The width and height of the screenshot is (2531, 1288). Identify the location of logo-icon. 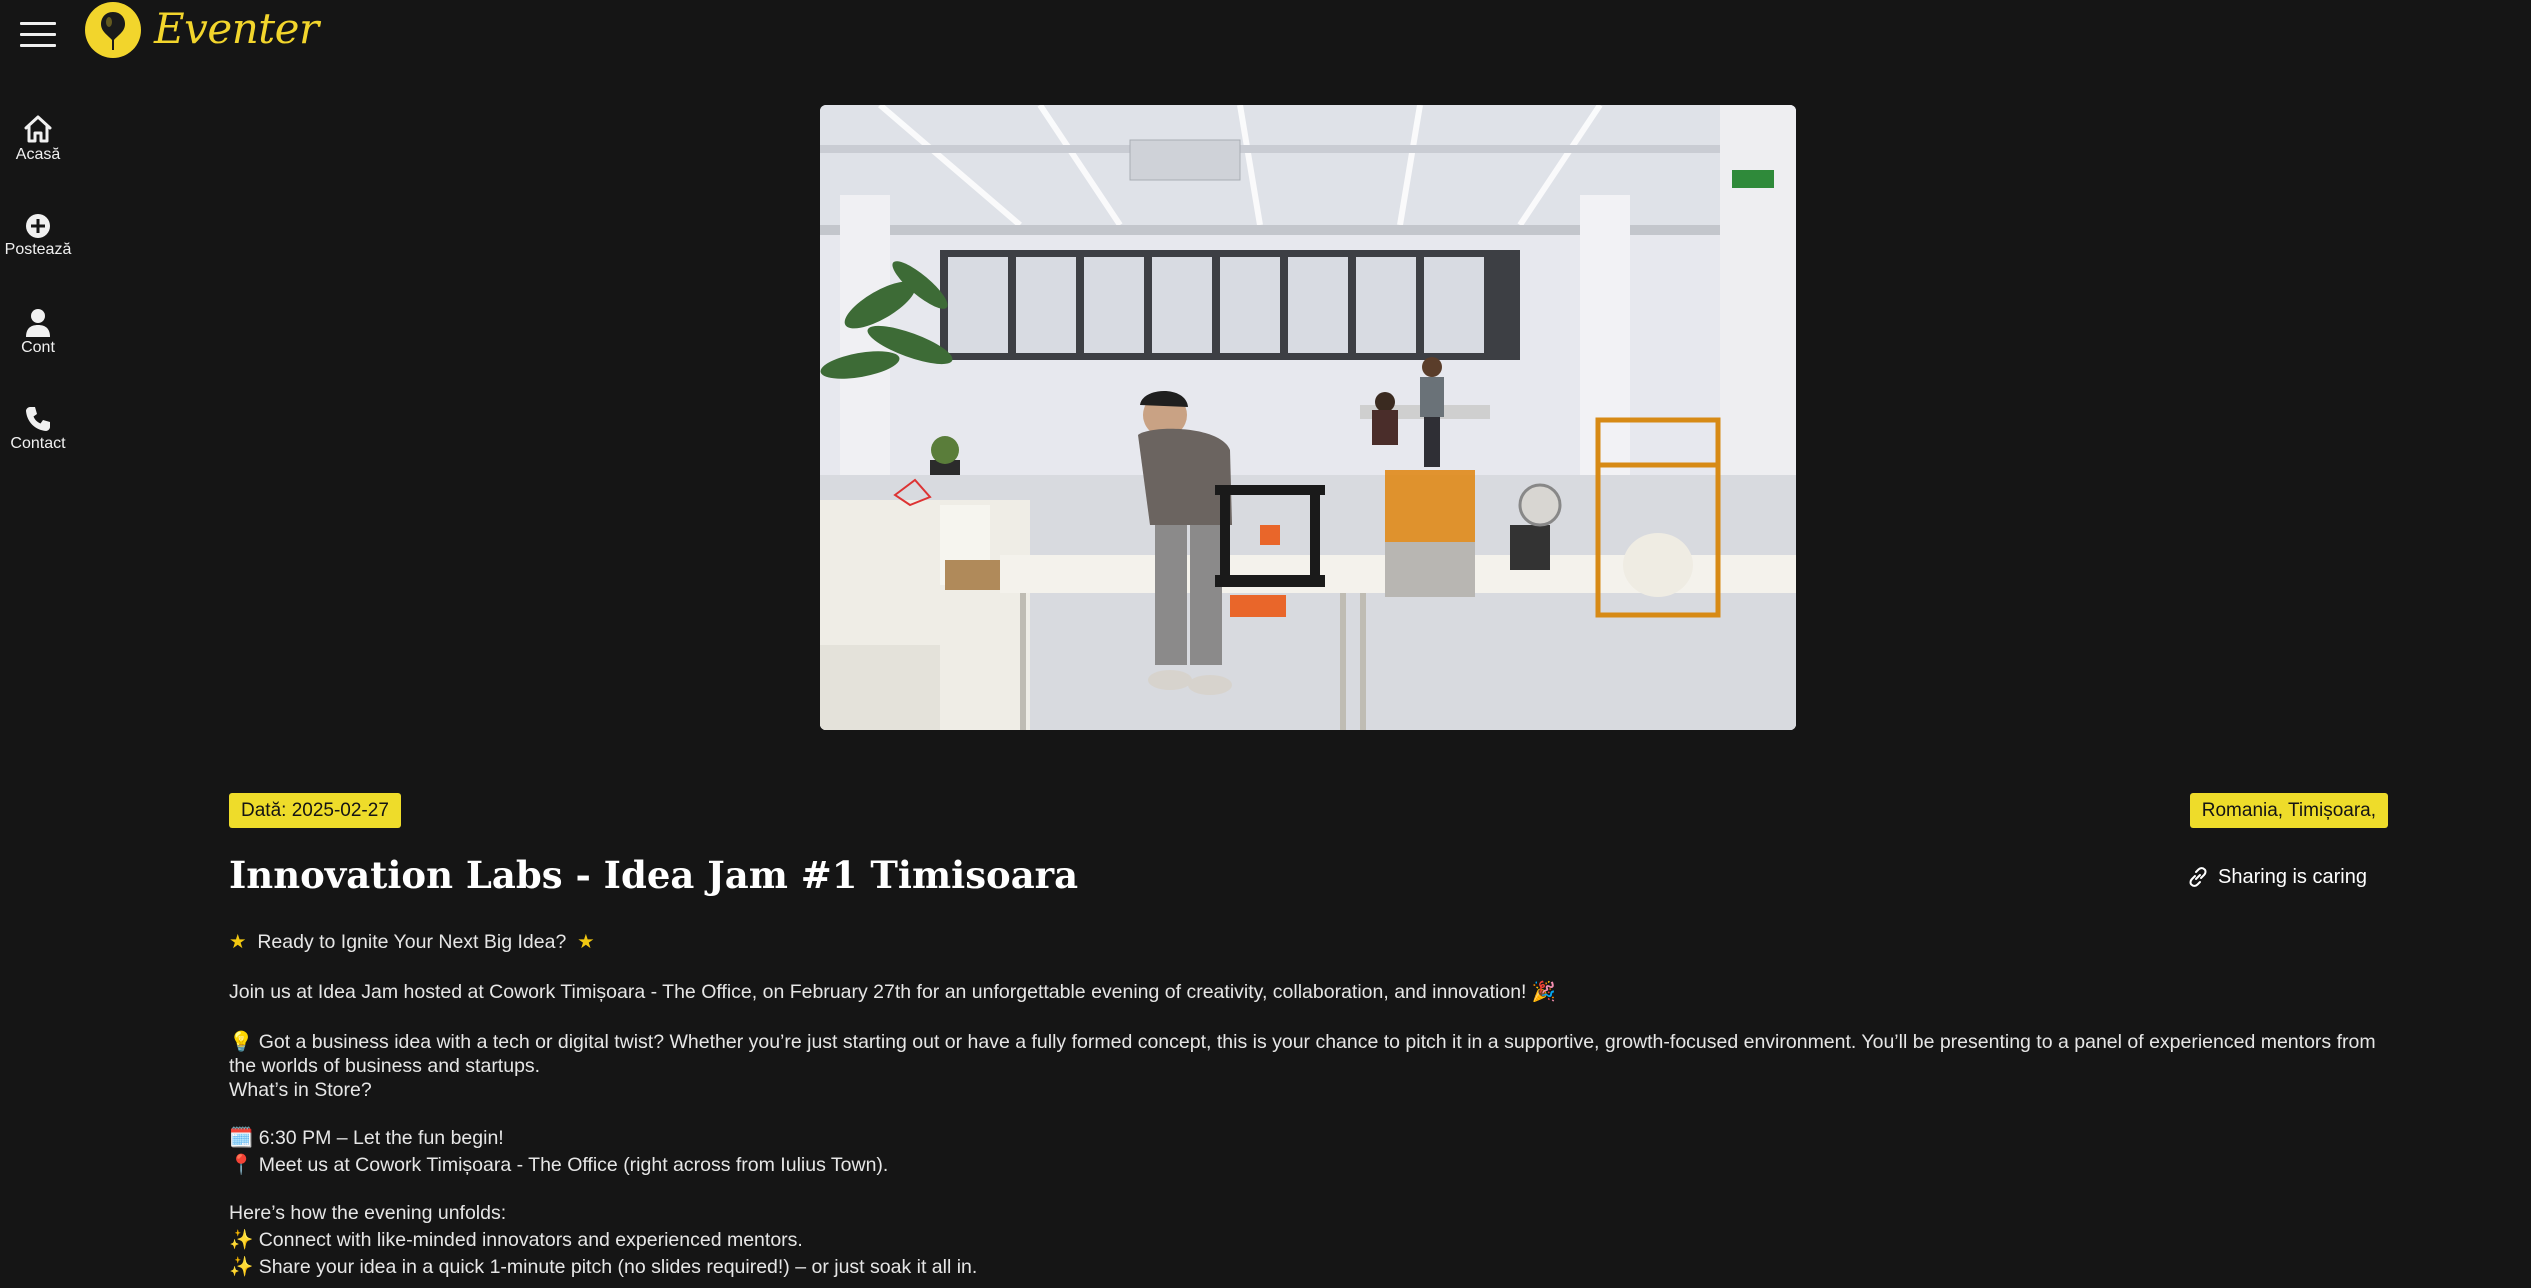
(113, 30).